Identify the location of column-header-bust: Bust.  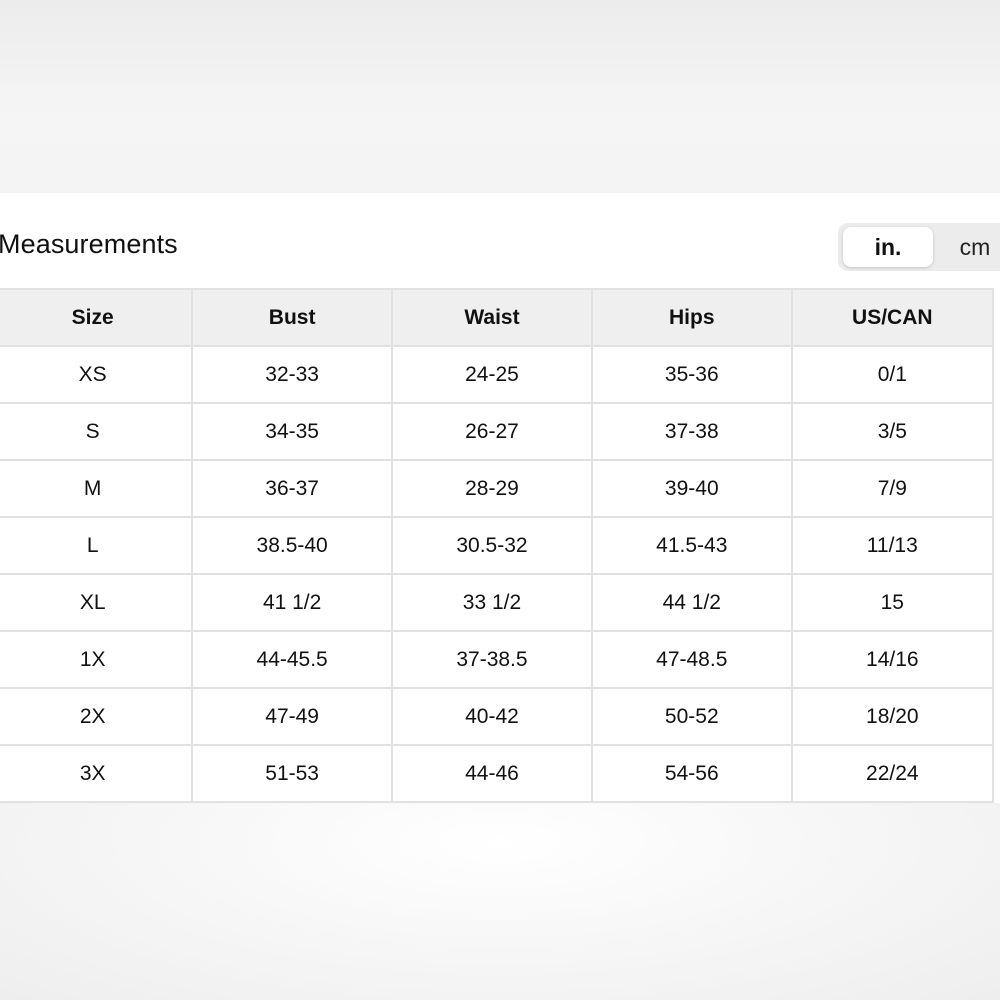
(292, 317).